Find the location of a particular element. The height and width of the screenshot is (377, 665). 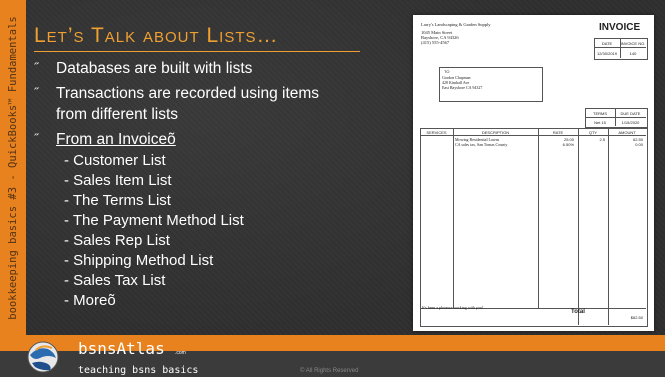

terms-label: TERMS is located at coordinates (600, 113).